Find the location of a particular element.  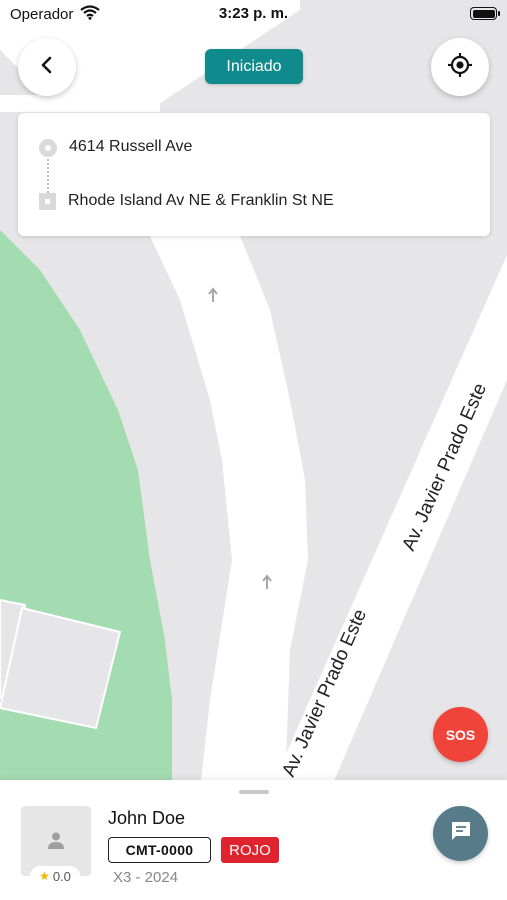

status-bar: Operador 3:23 p. m. is located at coordinates (253, 14).